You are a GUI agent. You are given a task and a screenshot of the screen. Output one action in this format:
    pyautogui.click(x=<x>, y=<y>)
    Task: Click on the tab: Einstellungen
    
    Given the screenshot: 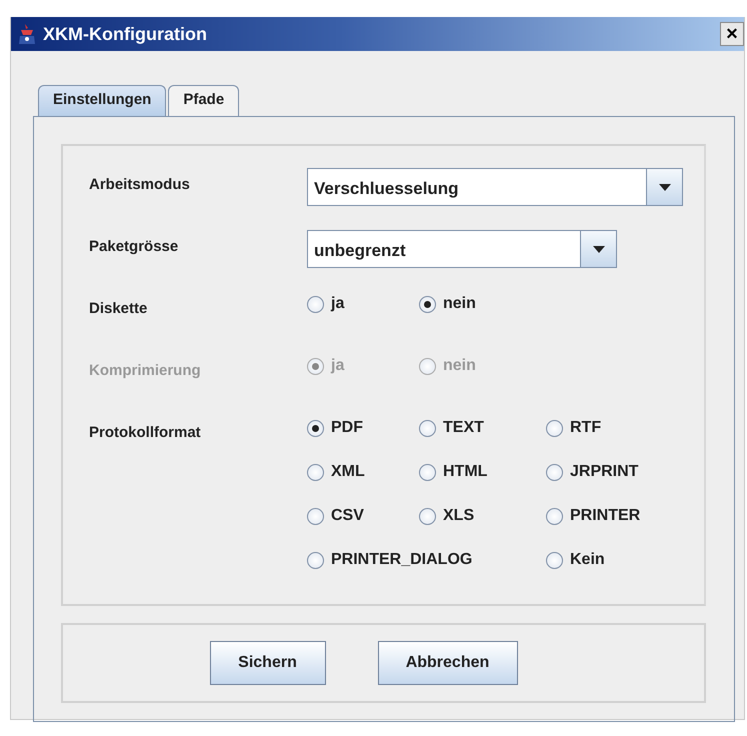 What is the action you would take?
    pyautogui.click(x=102, y=100)
    